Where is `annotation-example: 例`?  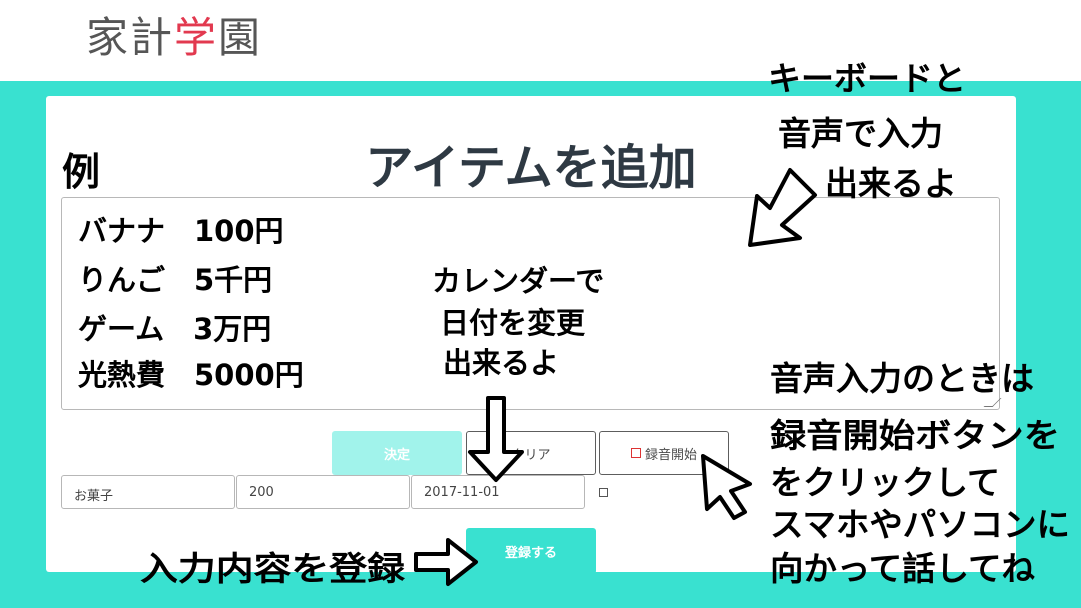
annotation-example: 例 is located at coordinates (81, 172).